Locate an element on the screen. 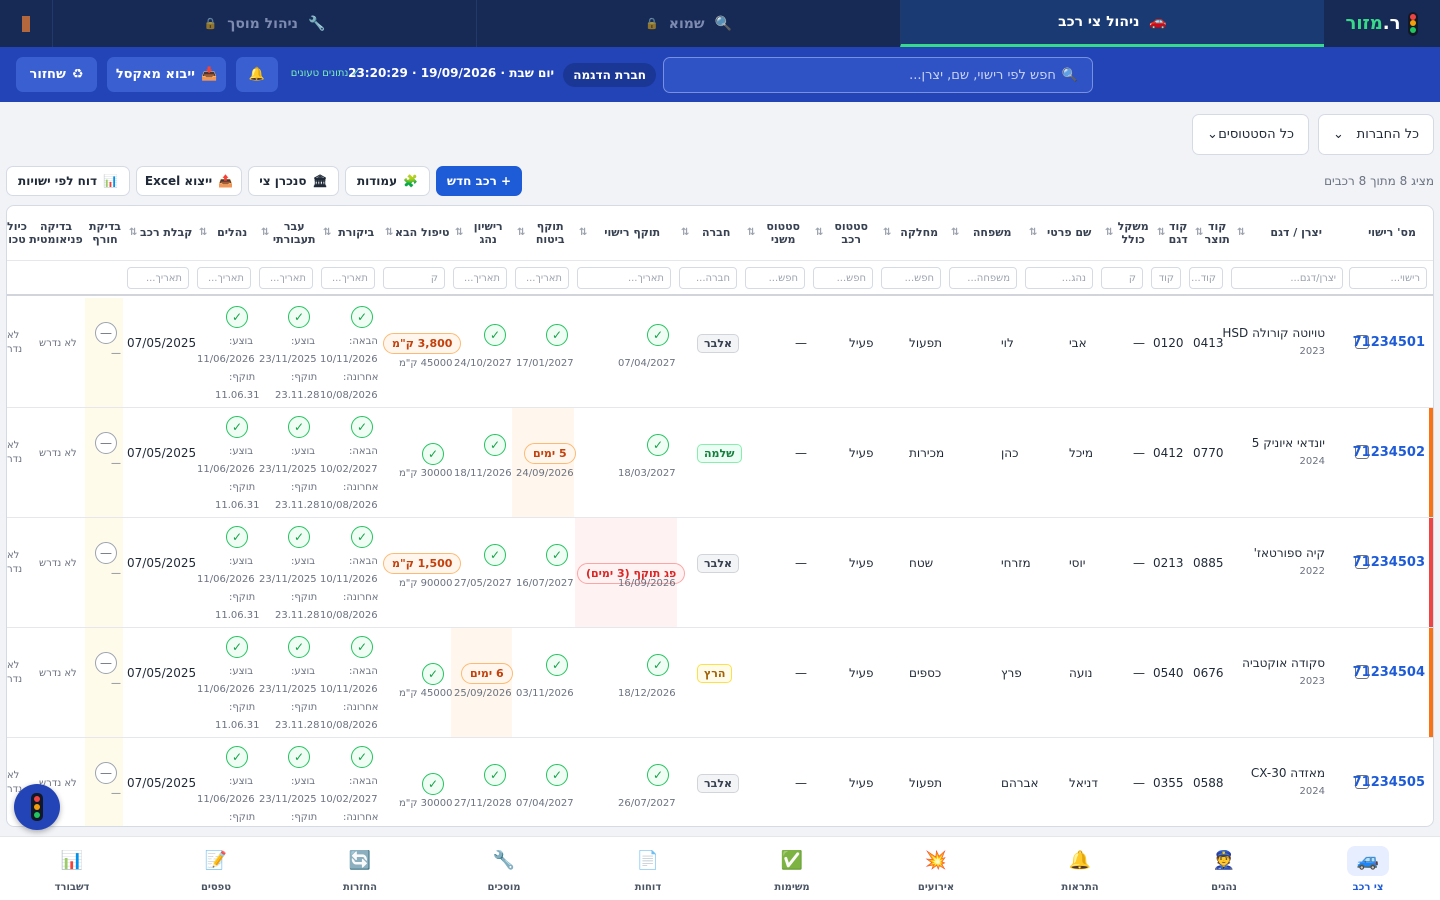 The image size is (1440, 900). col-first-name: שם פרטי ⇅ is located at coordinates (1064, 233).